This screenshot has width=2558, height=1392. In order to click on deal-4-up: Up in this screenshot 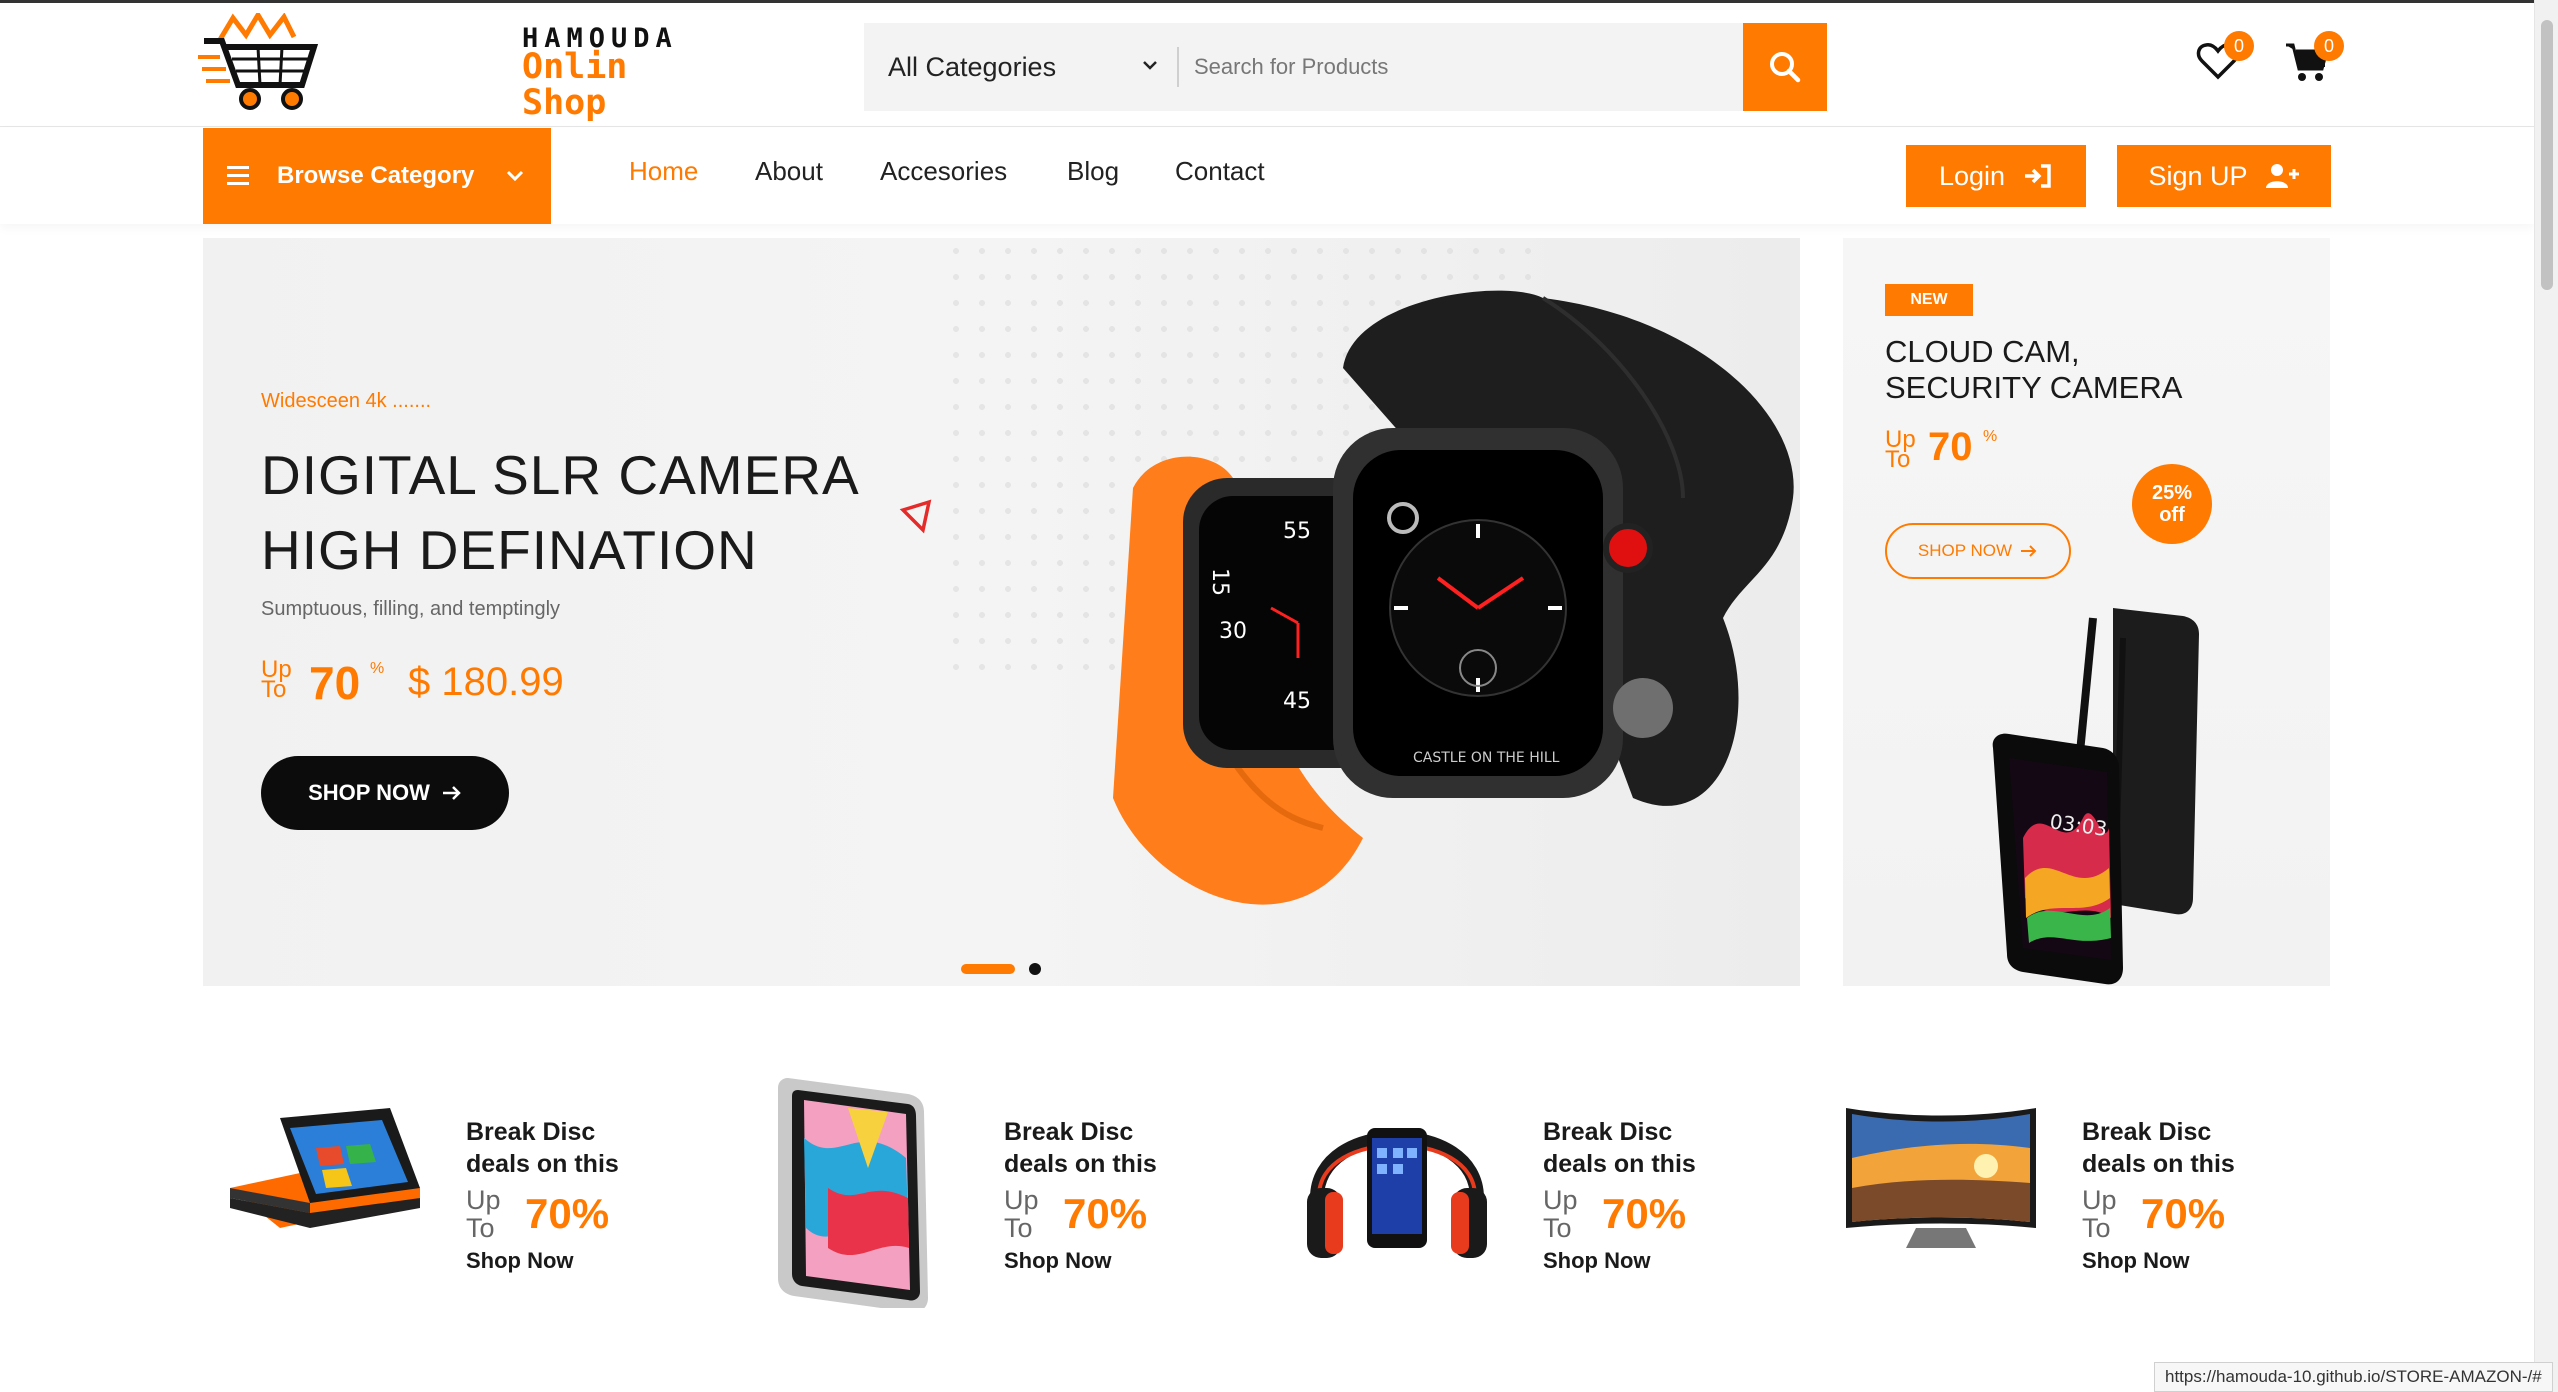, I will do `click(2099, 1200)`.